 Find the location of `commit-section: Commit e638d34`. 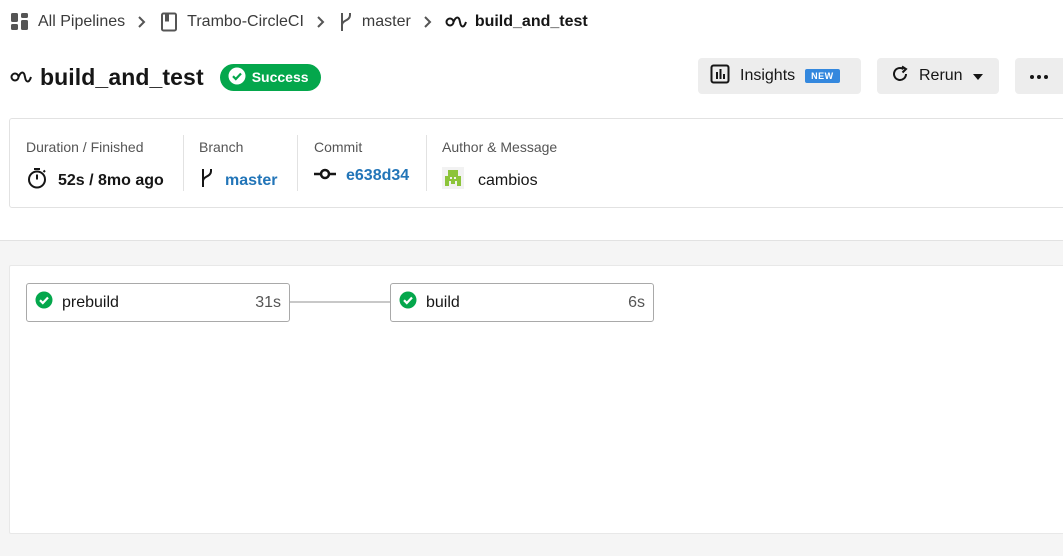

commit-section: Commit e638d34 is located at coordinates (361, 163).